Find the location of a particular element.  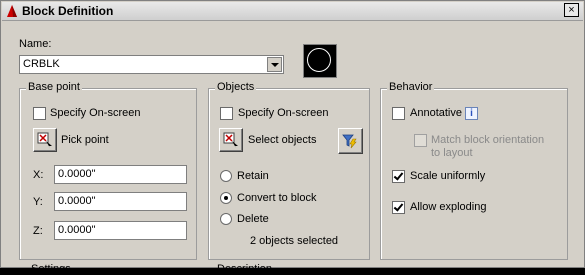

annotative-label: Annotative is located at coordinates (436, 113).